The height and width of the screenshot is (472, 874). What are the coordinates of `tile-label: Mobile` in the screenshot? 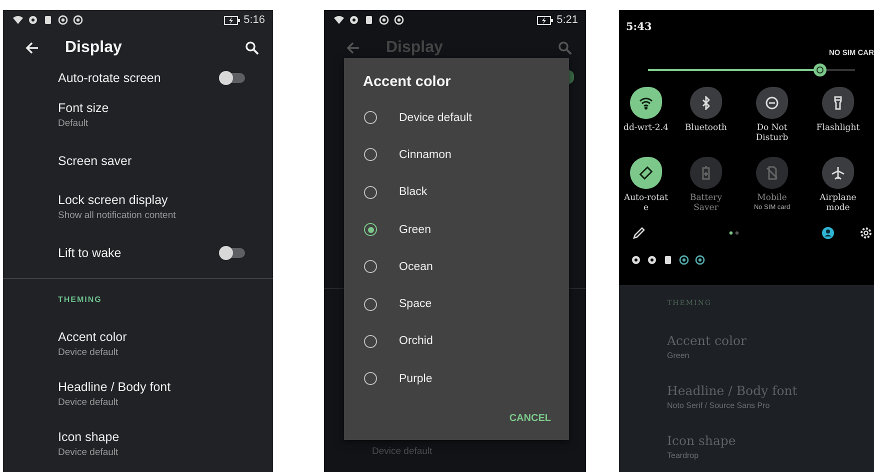 It's located at (772, 199).